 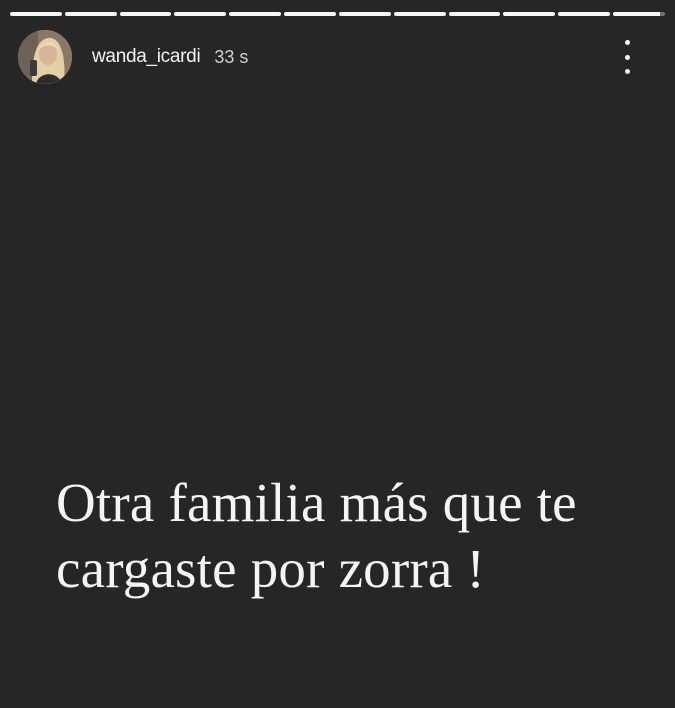 I want to click on story-header: wanda_icardi 33 s, so click(x=337, y=57).